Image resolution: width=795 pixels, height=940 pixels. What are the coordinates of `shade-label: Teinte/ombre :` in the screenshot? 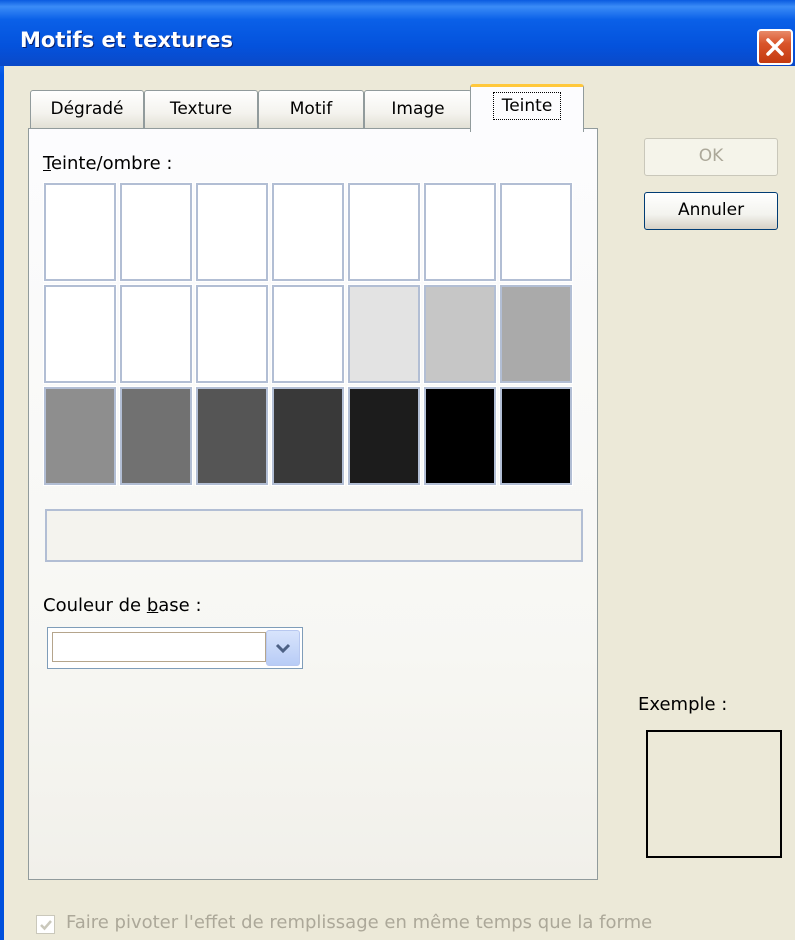 It's located at (108, 163).